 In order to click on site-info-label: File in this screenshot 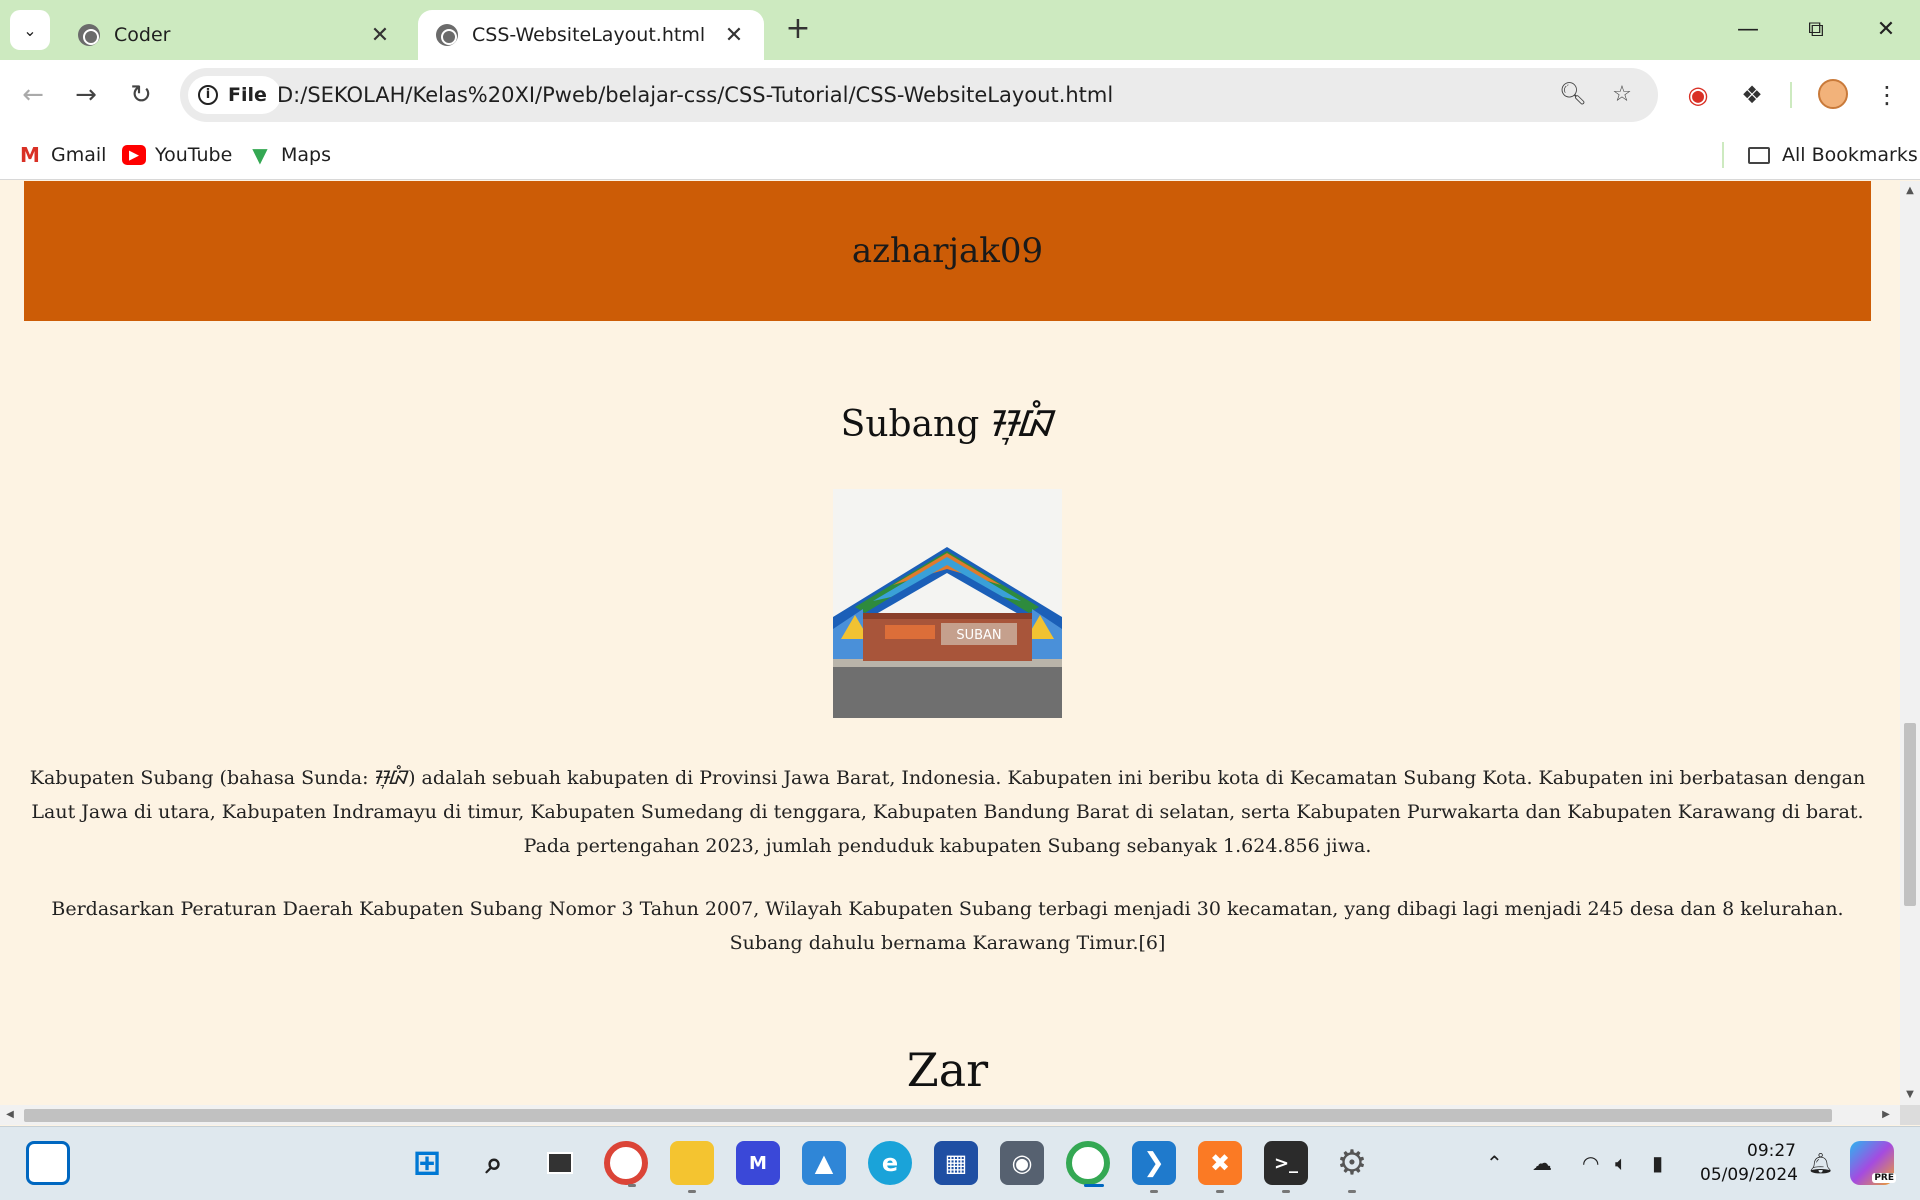, I will do `click(247, 95)`.